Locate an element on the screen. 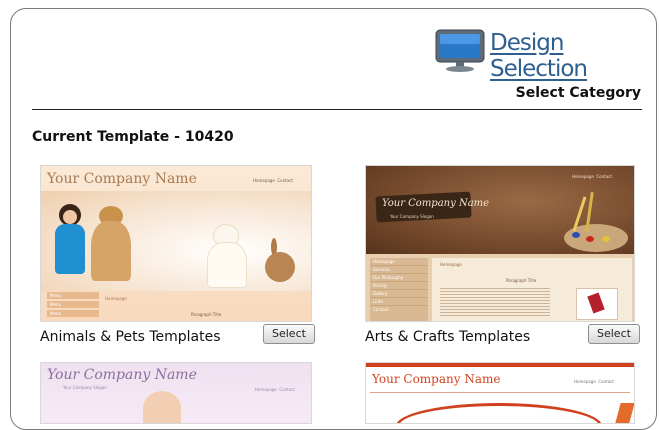  template-caption: Animals & Pets Templates is located at coordinates (130, 337).